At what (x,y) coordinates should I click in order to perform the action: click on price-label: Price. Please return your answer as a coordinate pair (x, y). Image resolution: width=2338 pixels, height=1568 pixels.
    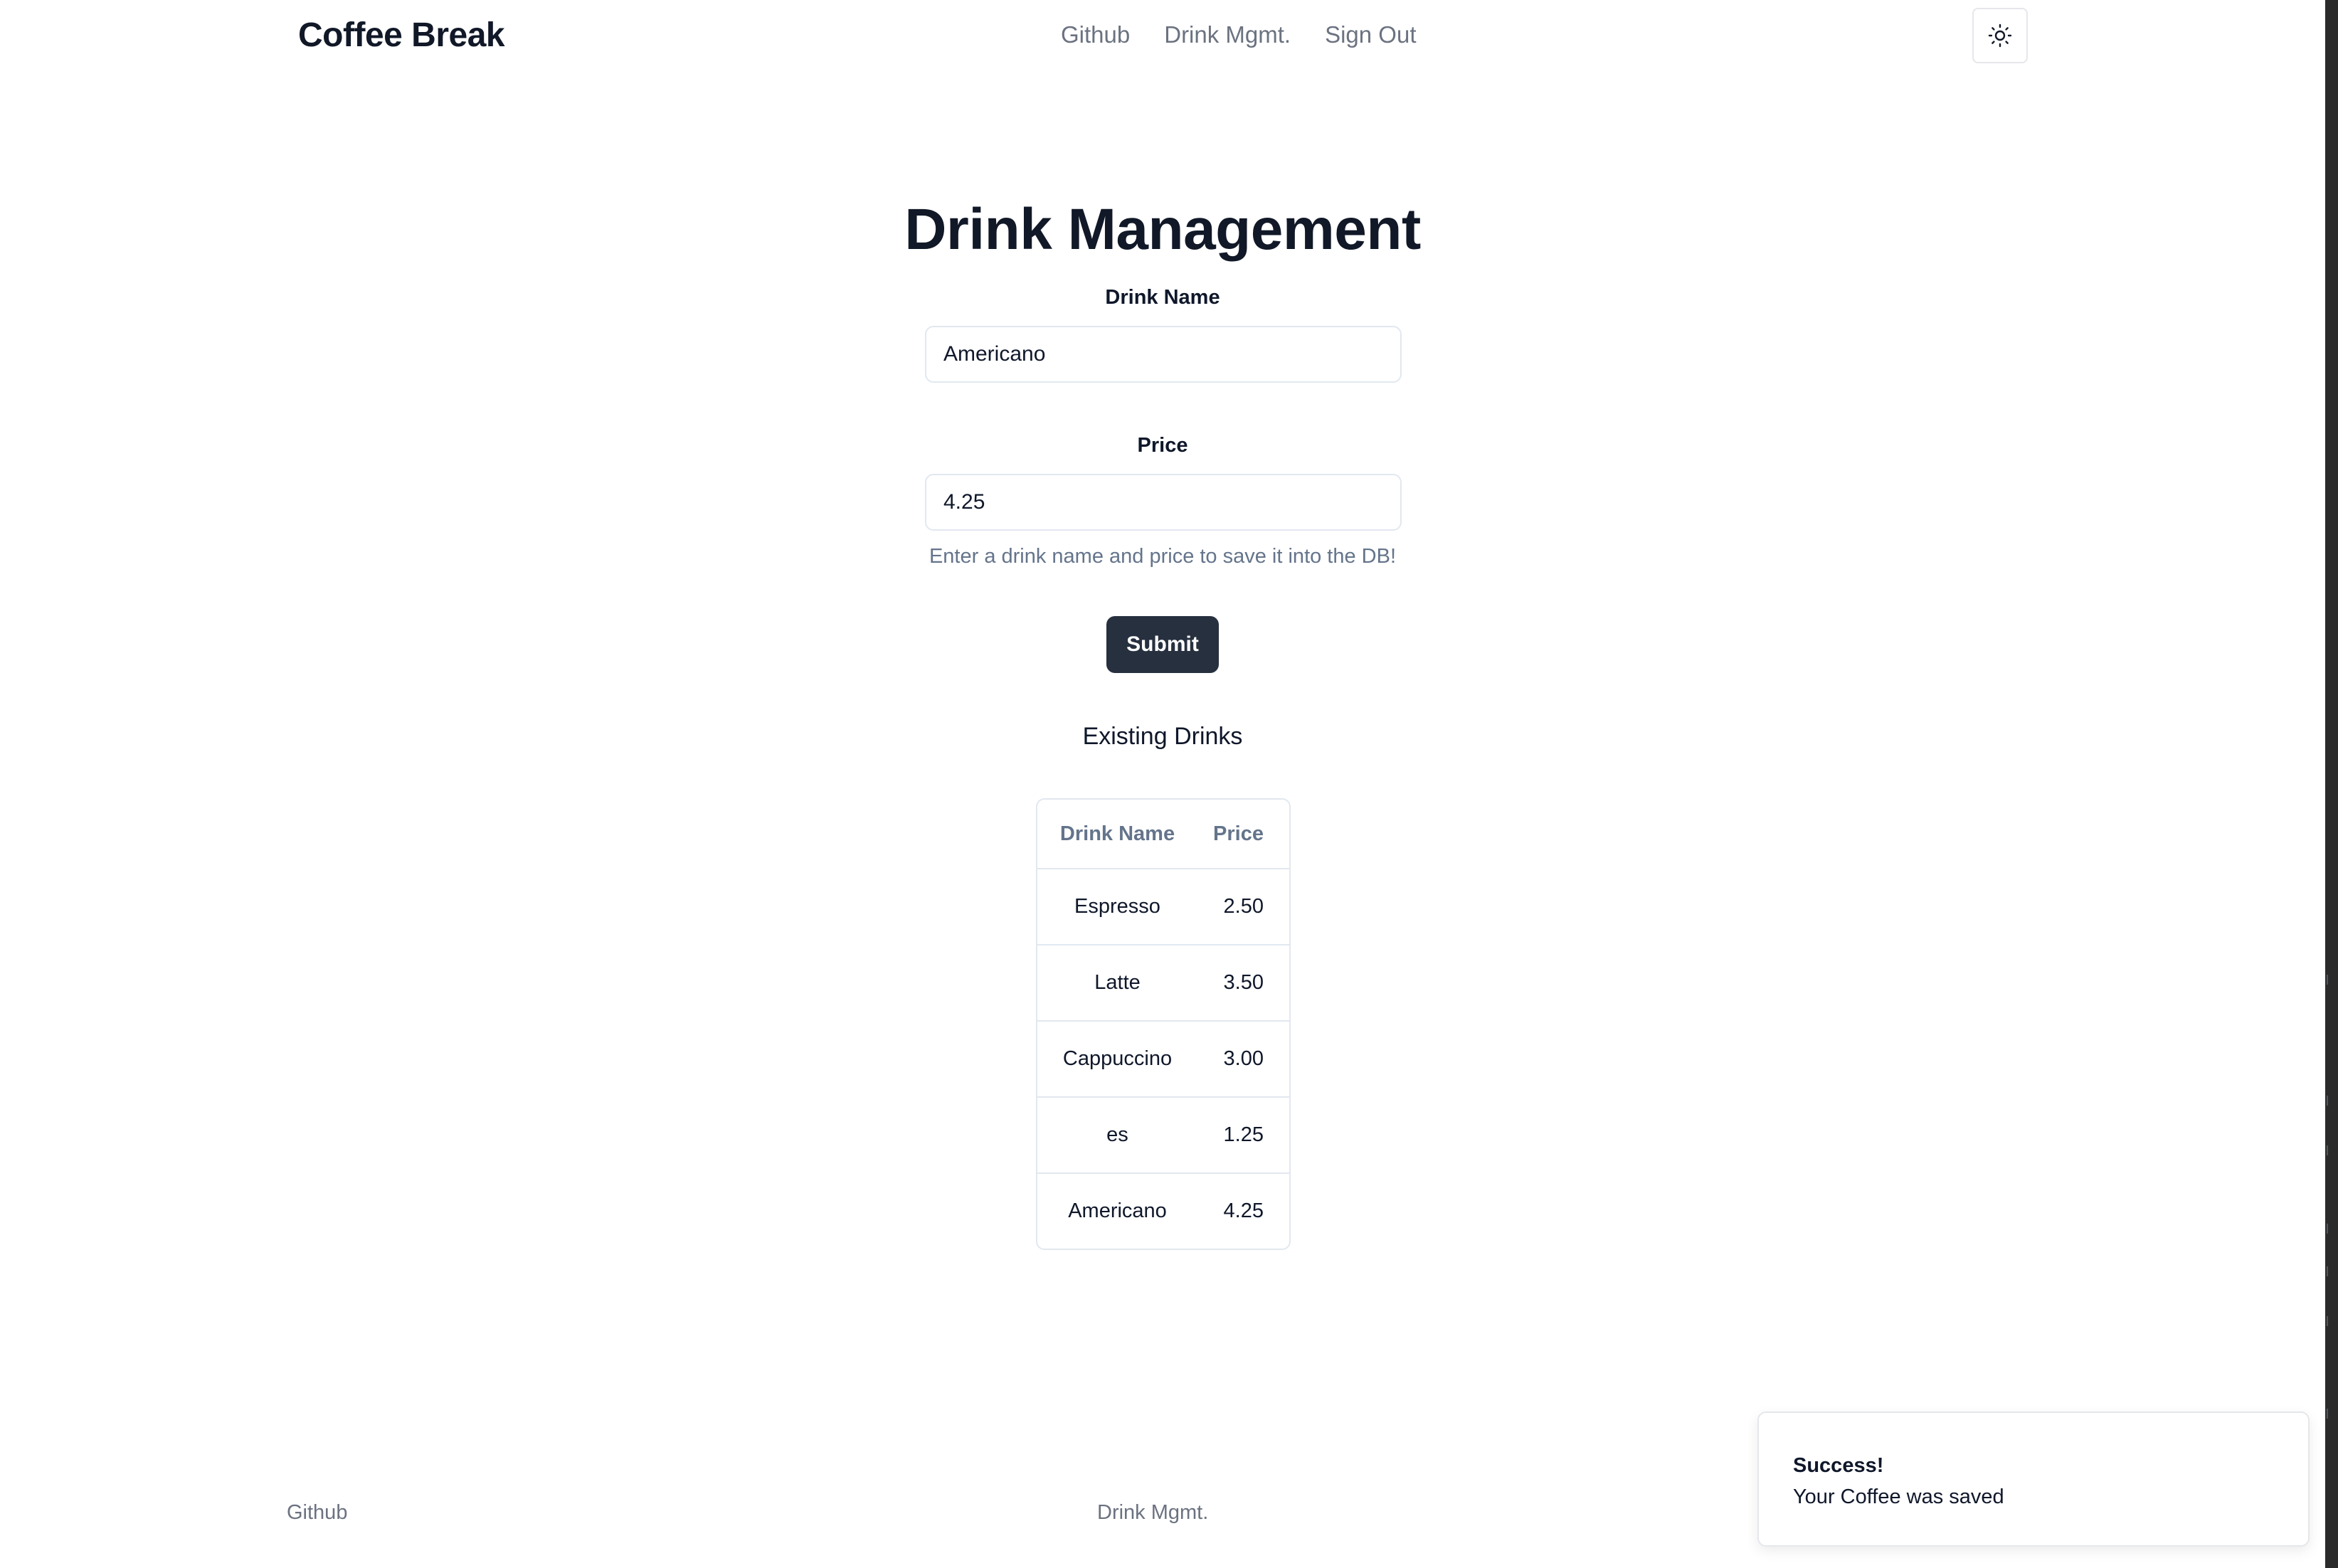
    Looking at the image, I should click on (1162, 445).